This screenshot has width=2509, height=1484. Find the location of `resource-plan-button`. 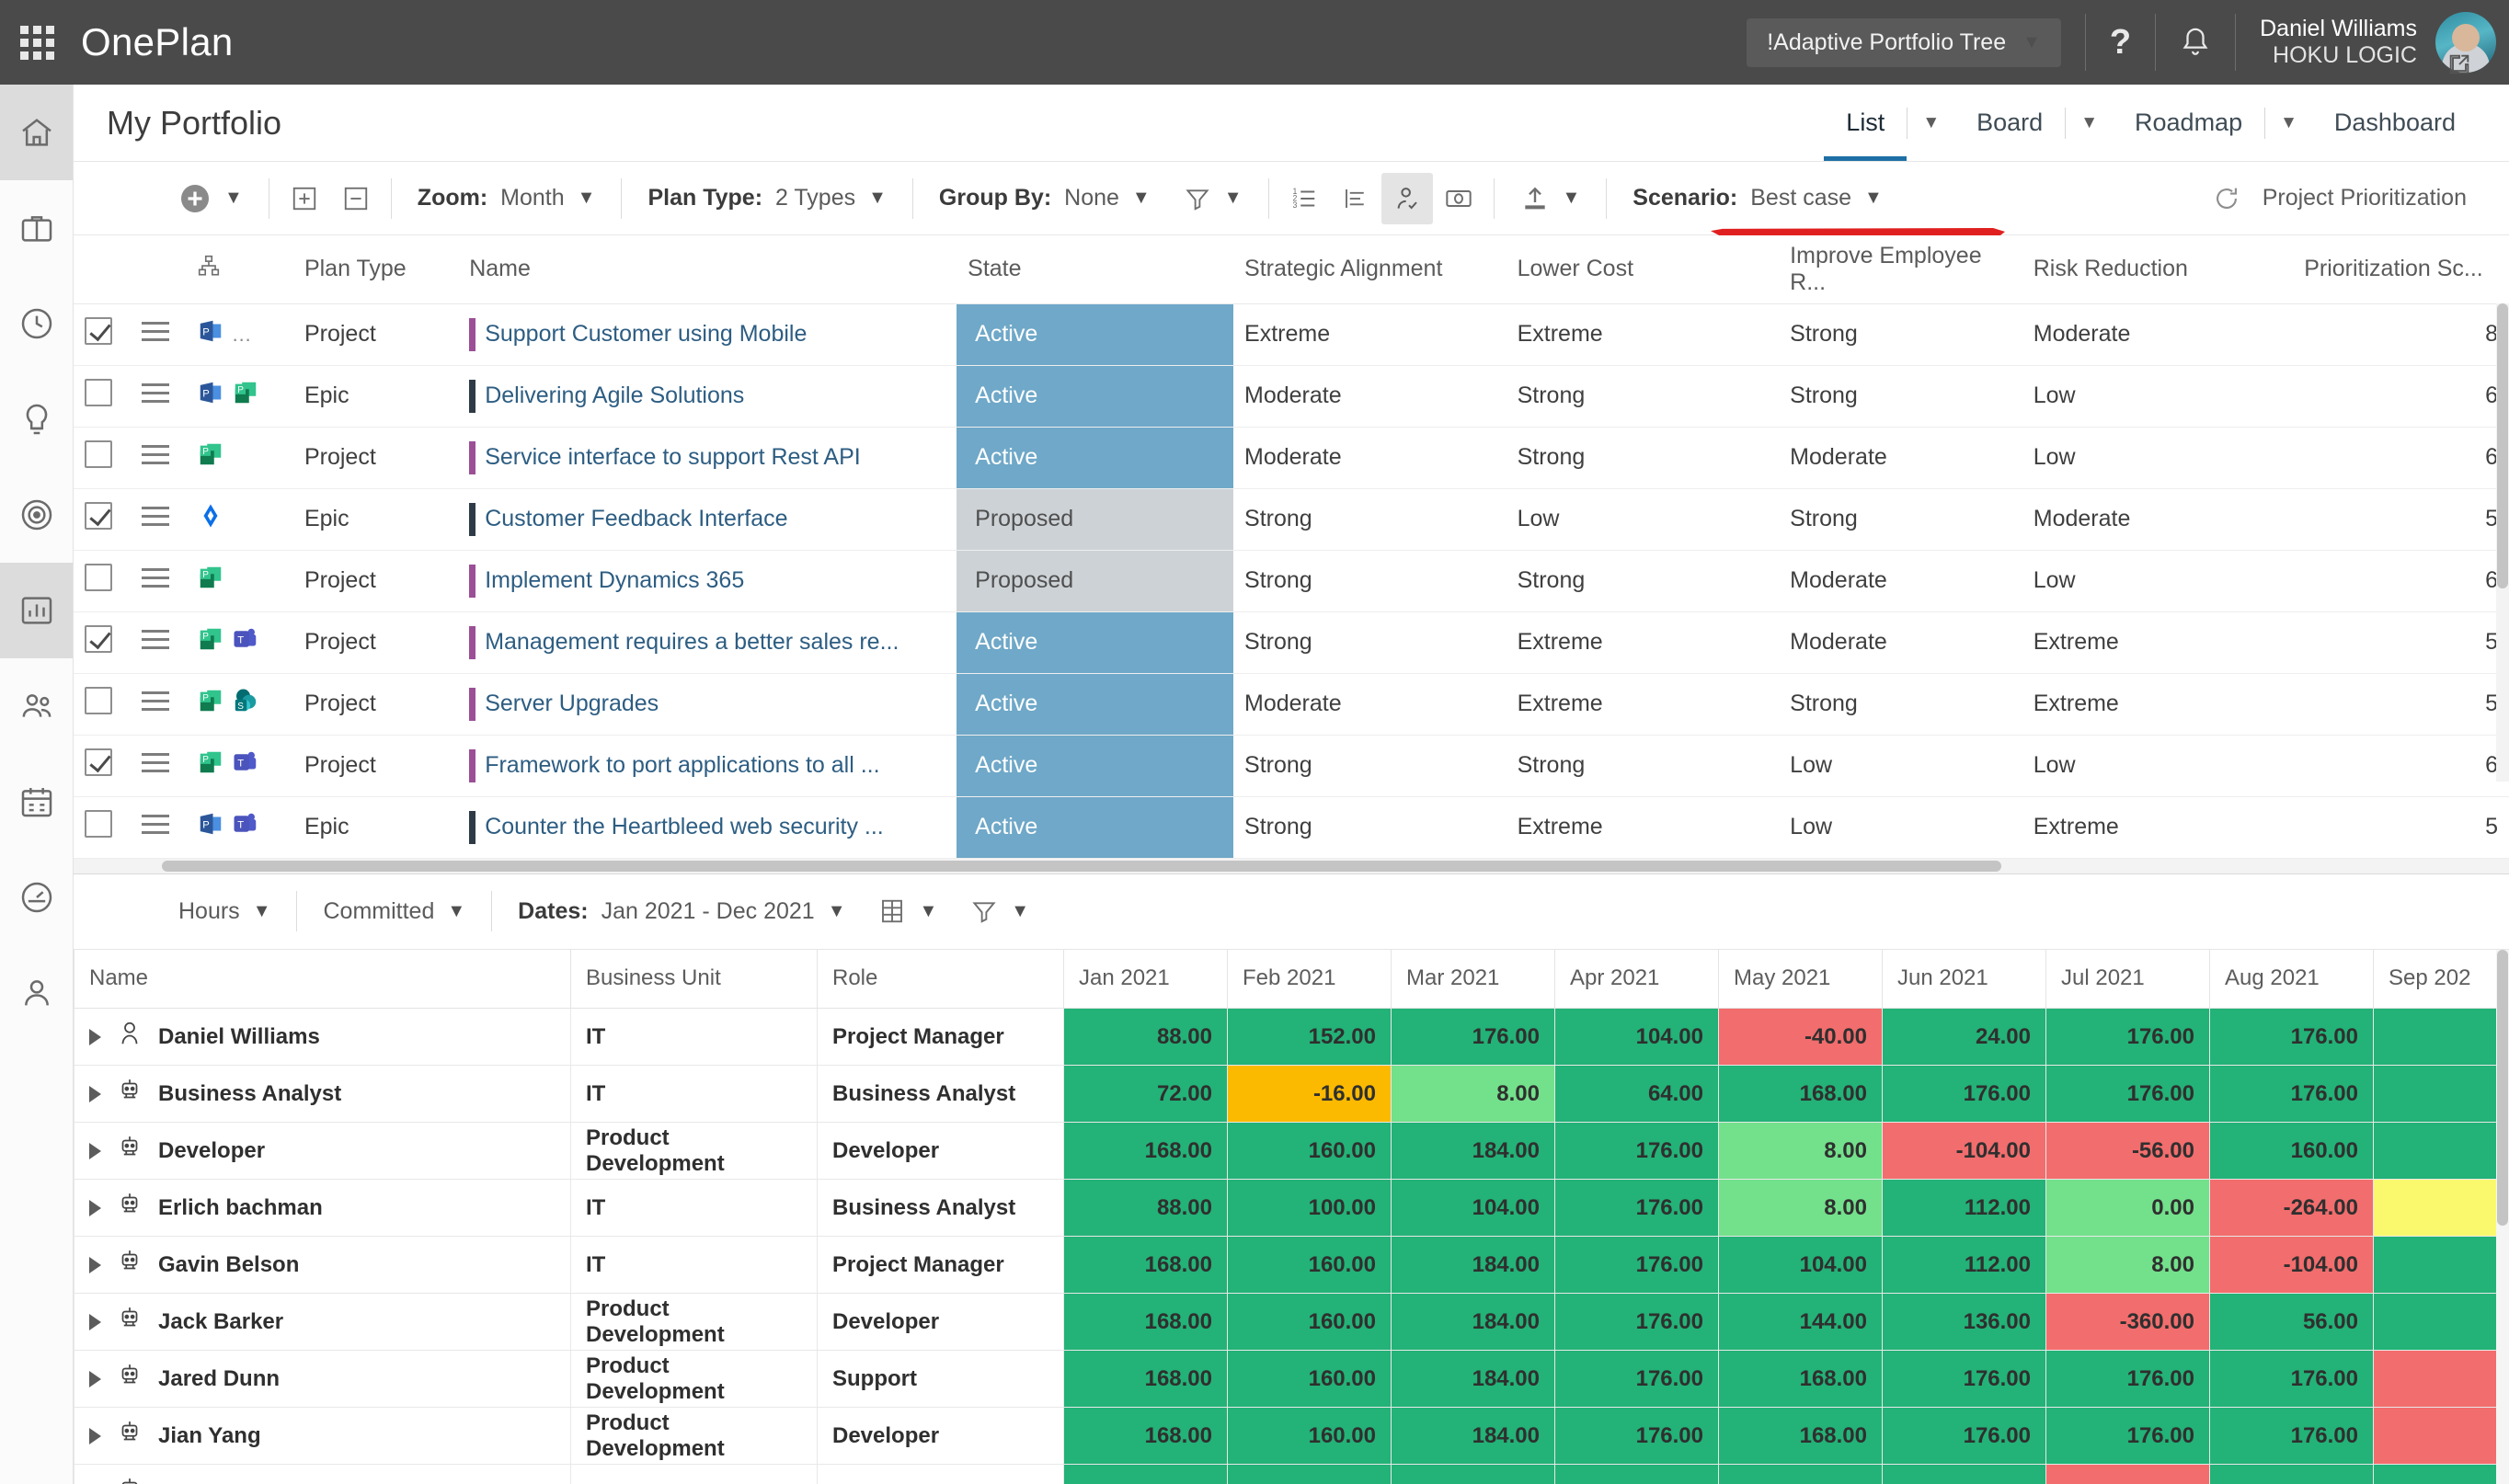

resource-plan-button is located at coordinates (1407, 198).